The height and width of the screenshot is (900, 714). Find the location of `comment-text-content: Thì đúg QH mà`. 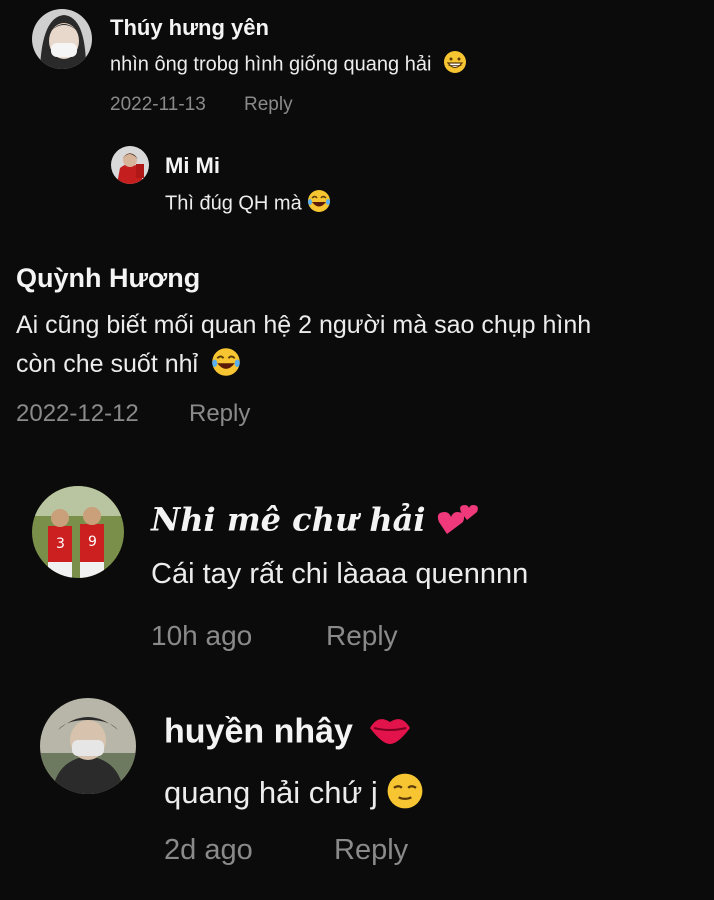

comment-text-content: Thì đúg QH mà is located at coordinates (233, 203).